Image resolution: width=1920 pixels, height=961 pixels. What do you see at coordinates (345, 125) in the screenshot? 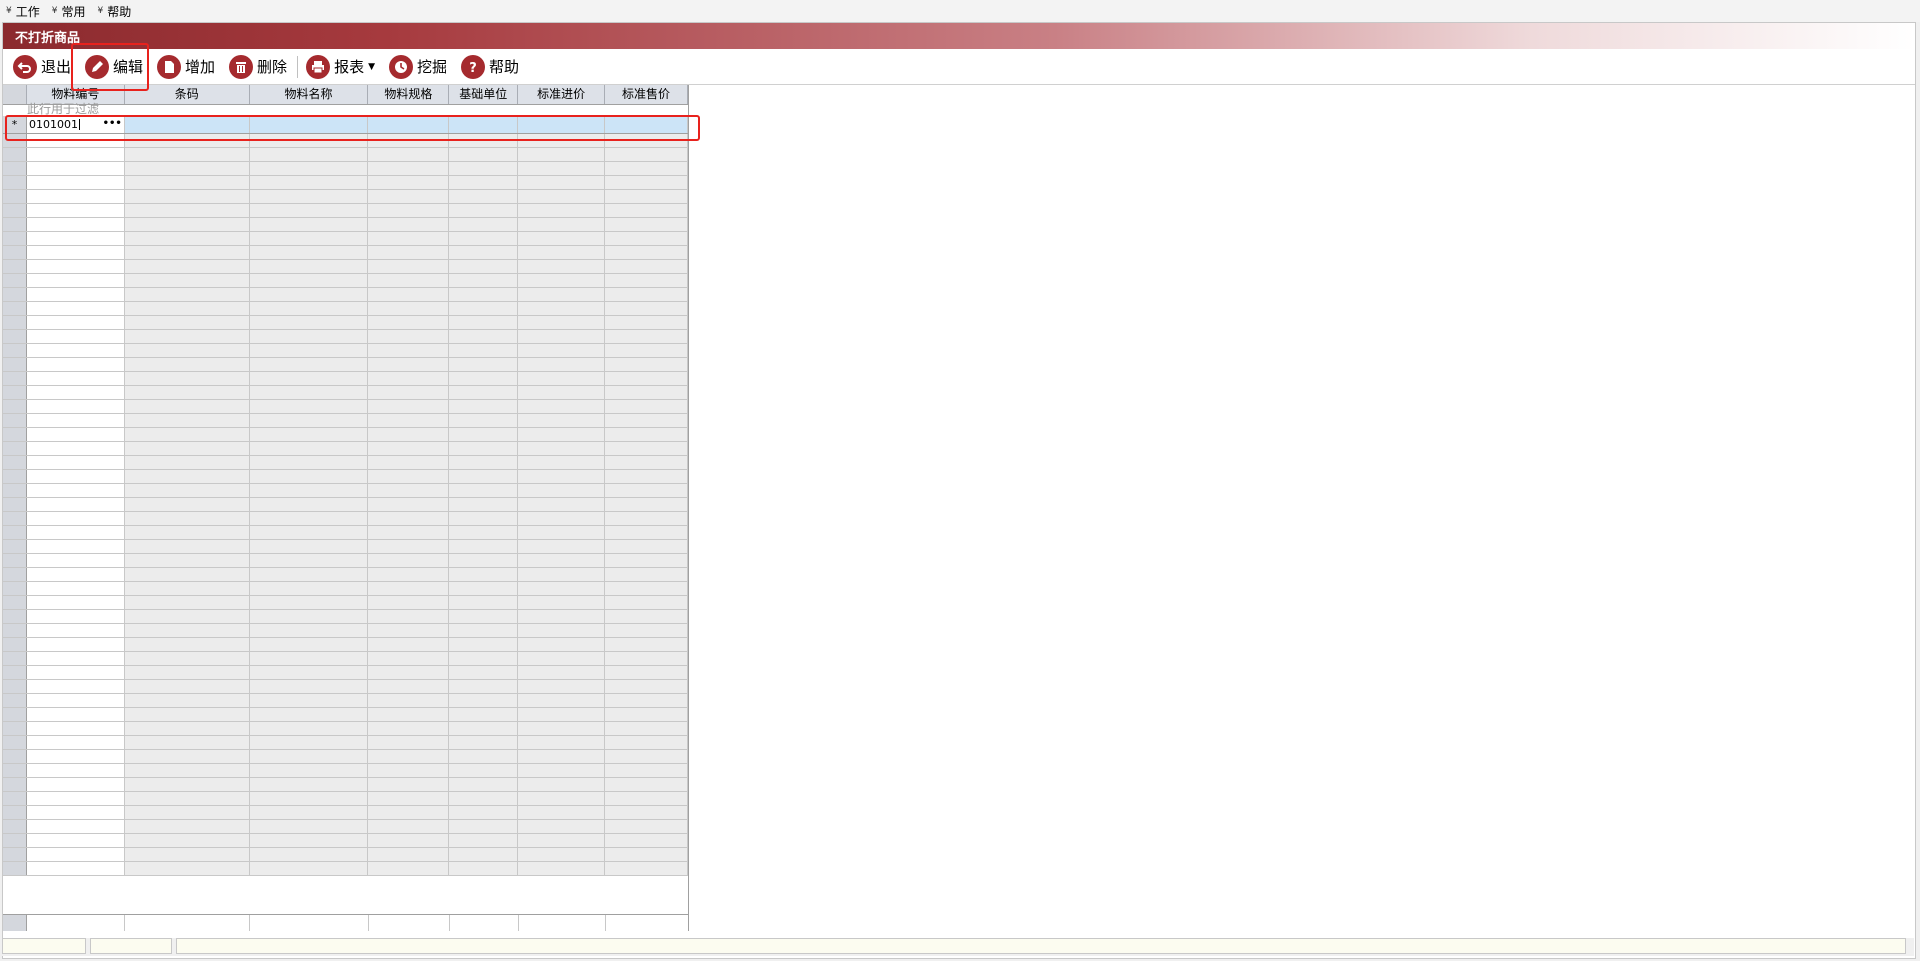
I see `new-row: * 0101001 •••` at bounding box center [345, 125].